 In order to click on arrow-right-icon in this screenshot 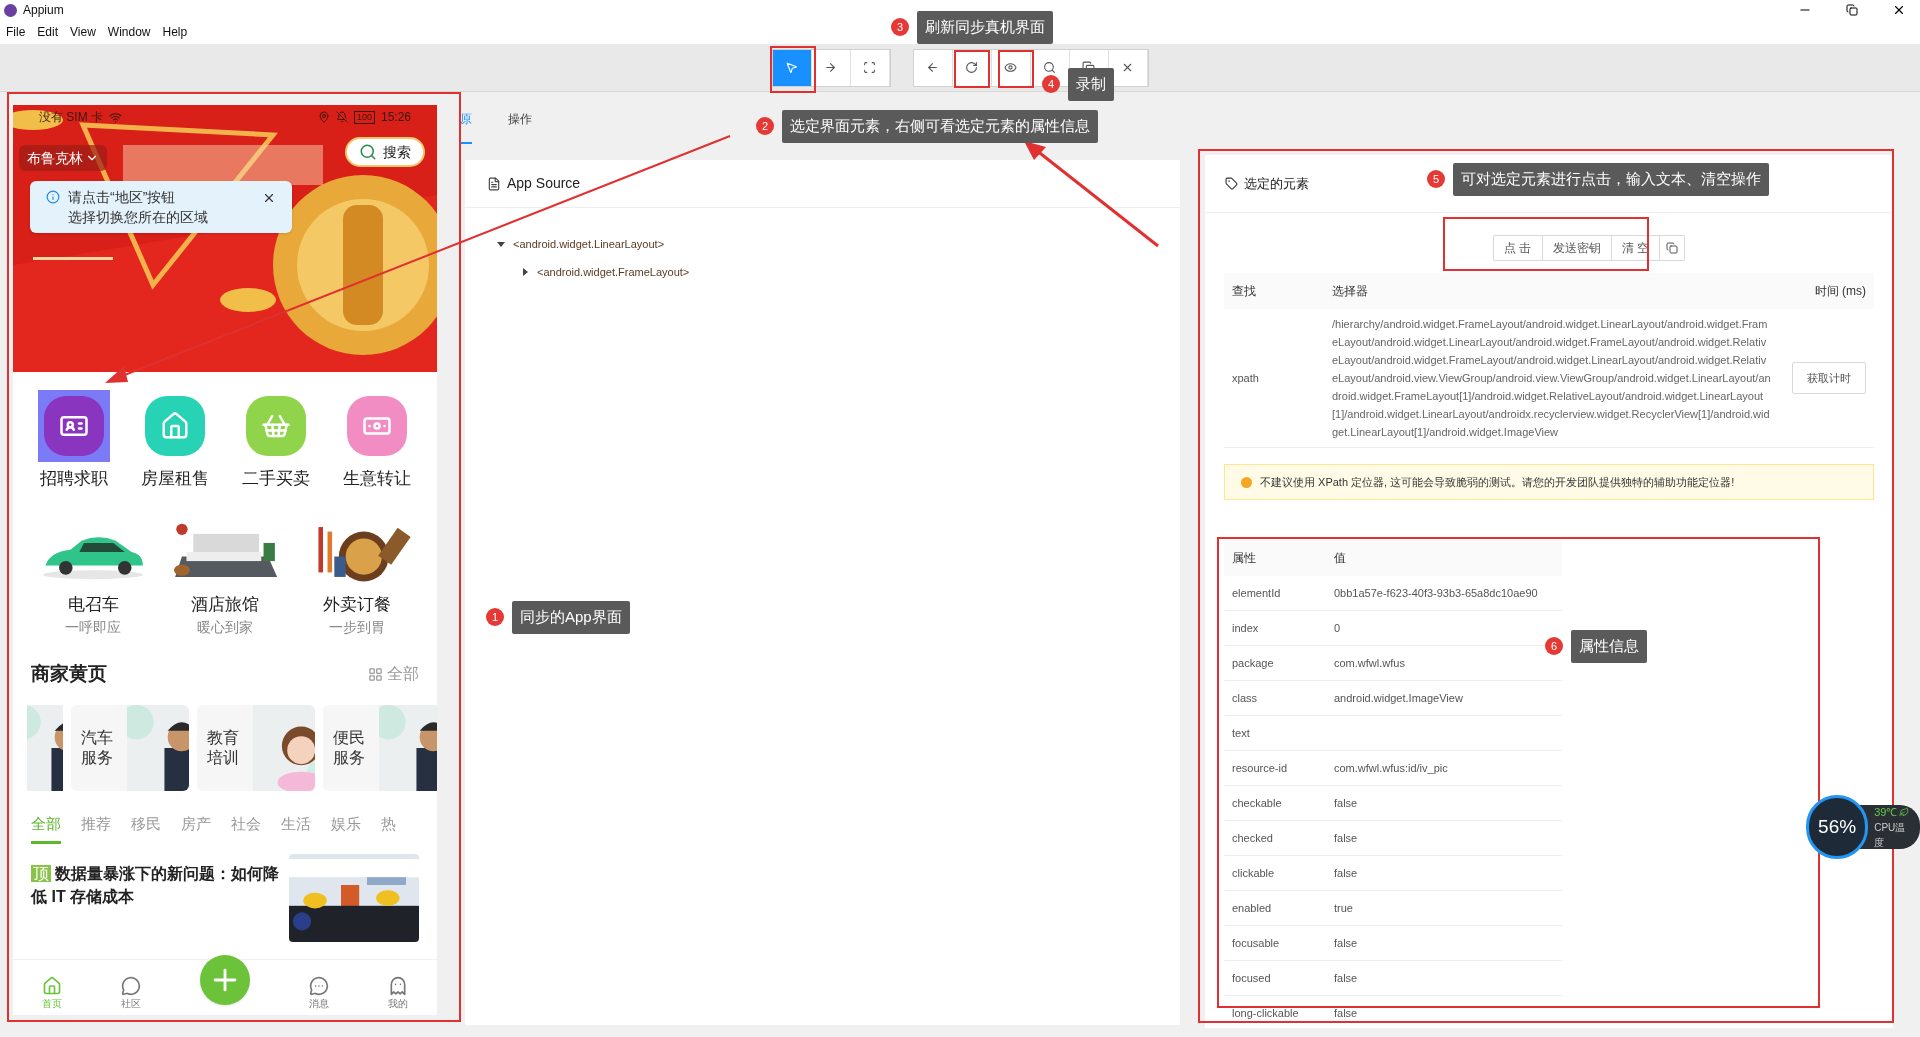, I will do `click(830, 67)`.